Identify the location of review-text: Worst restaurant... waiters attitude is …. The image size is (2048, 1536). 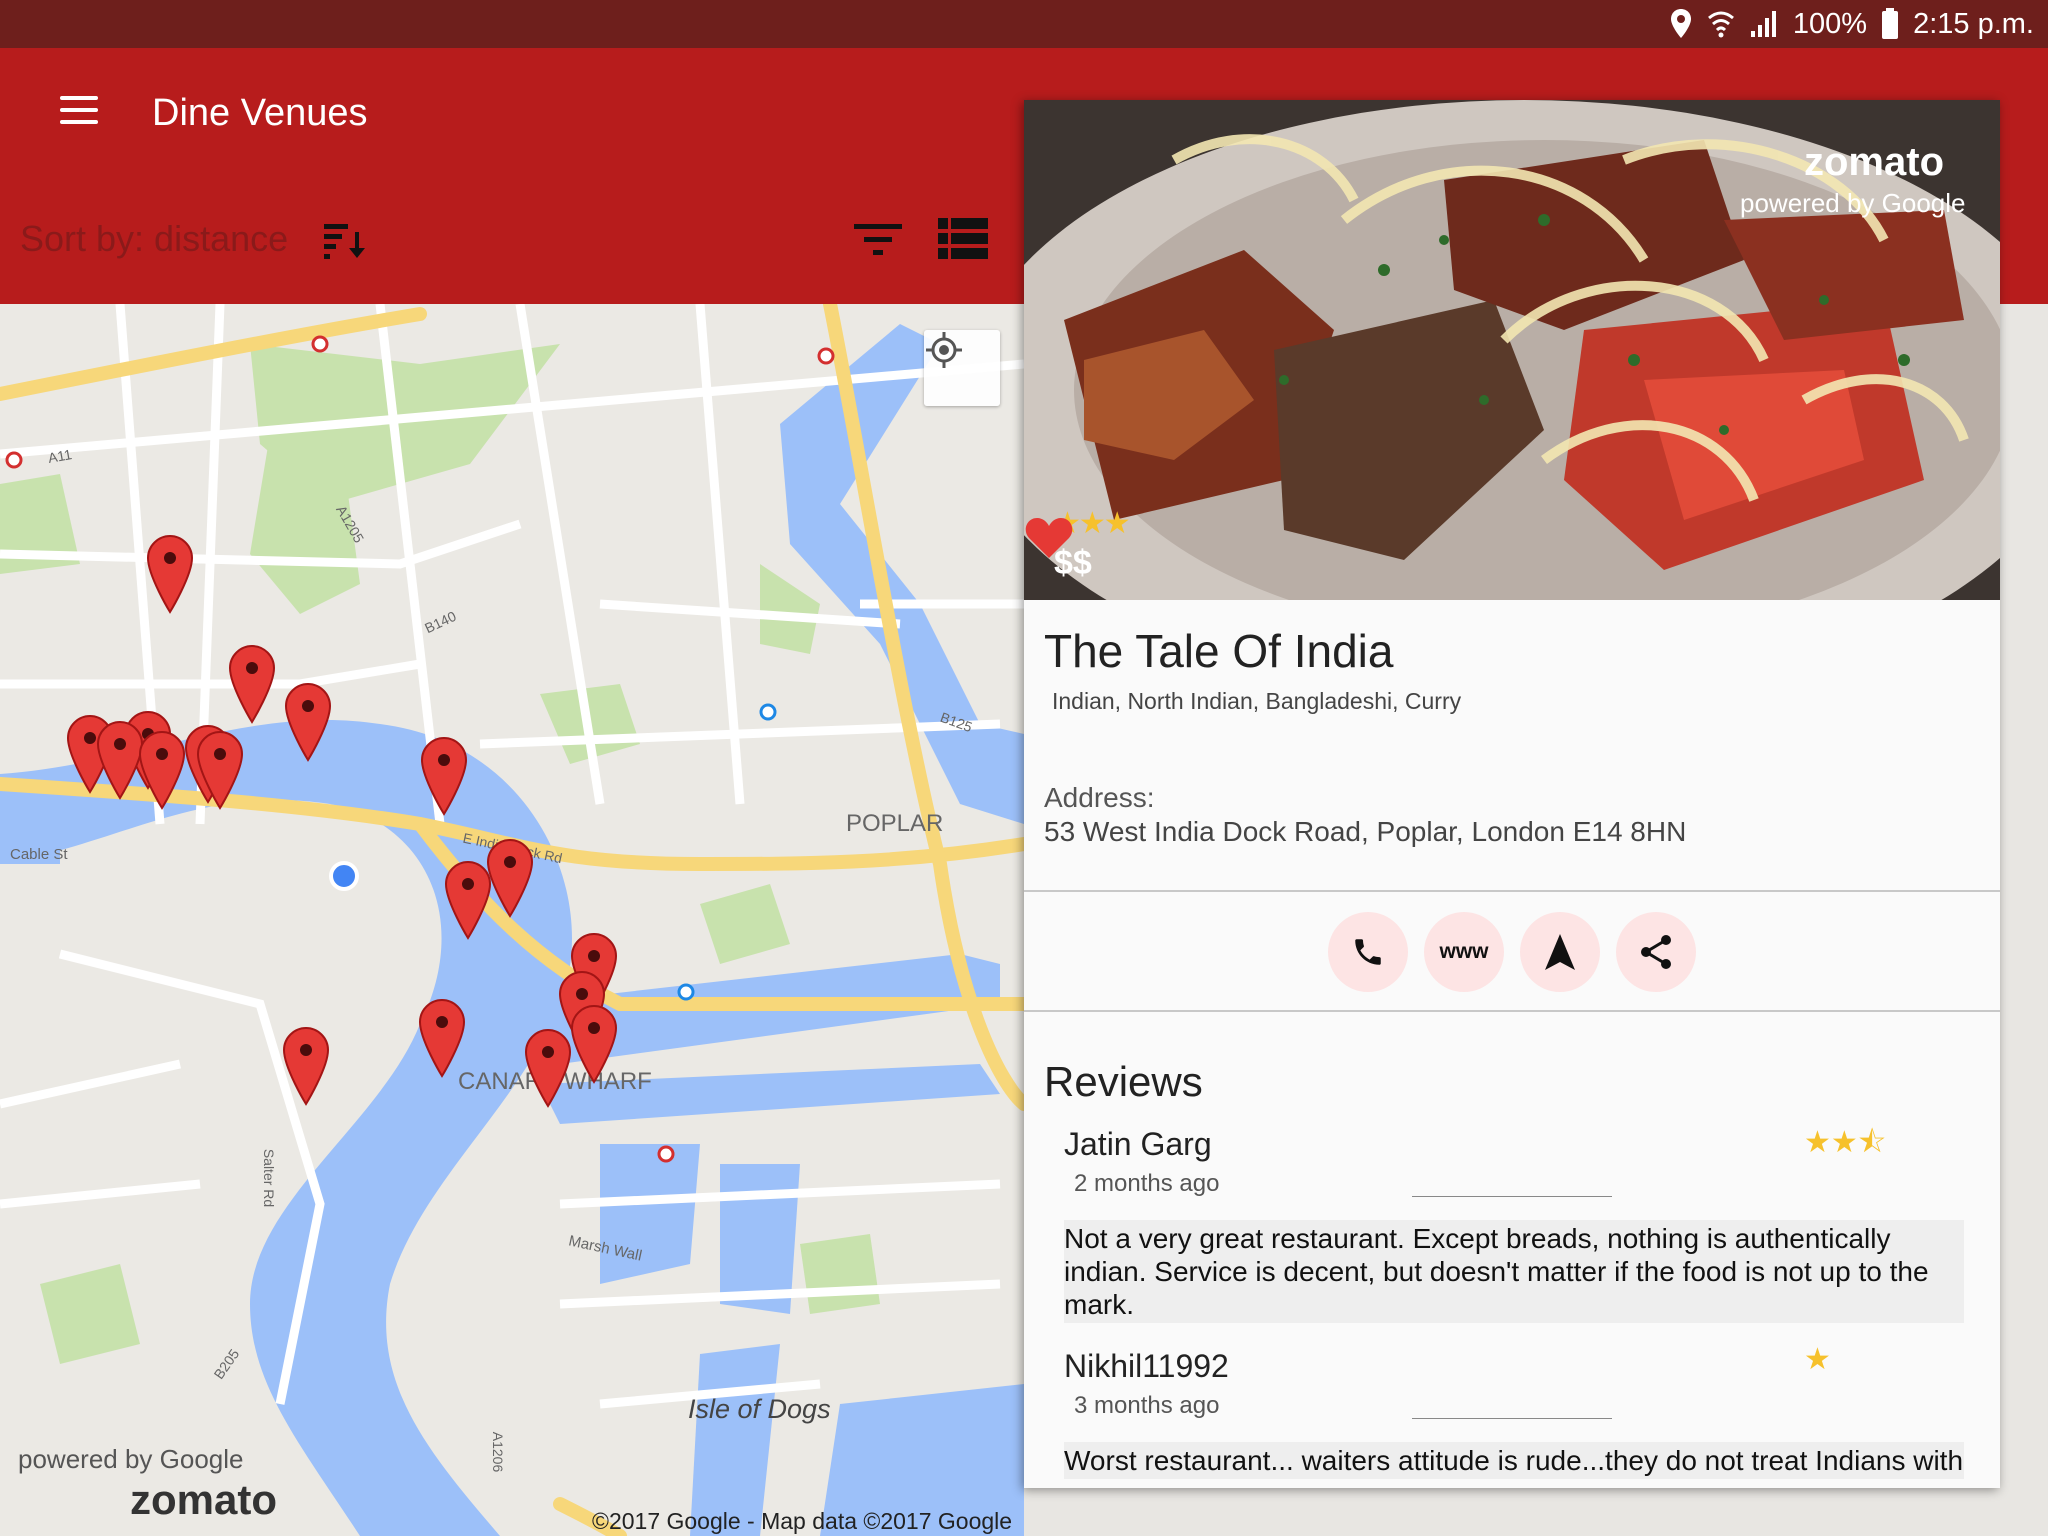
(1514, 1460).